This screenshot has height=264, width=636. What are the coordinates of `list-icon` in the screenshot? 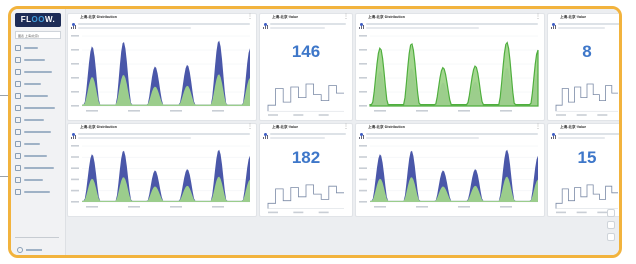 It's located at (18, 59).